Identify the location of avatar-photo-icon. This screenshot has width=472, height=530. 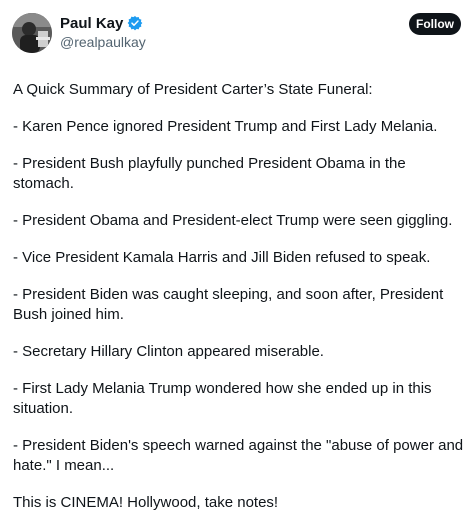
(32, 33).